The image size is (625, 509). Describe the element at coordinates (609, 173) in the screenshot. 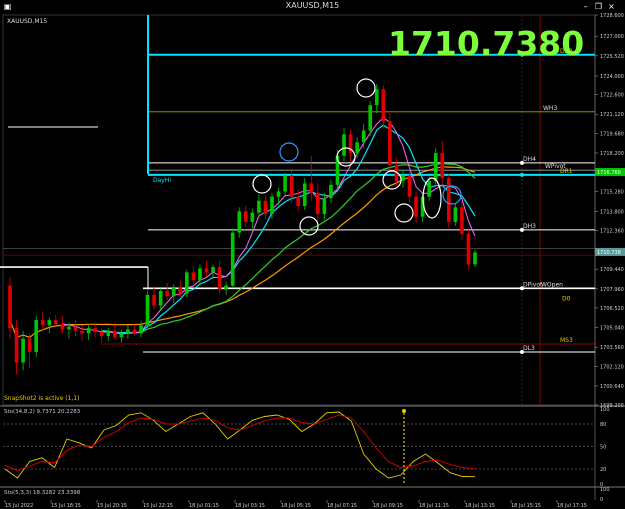

I see `price-marker-label: 1716.760` at that location.